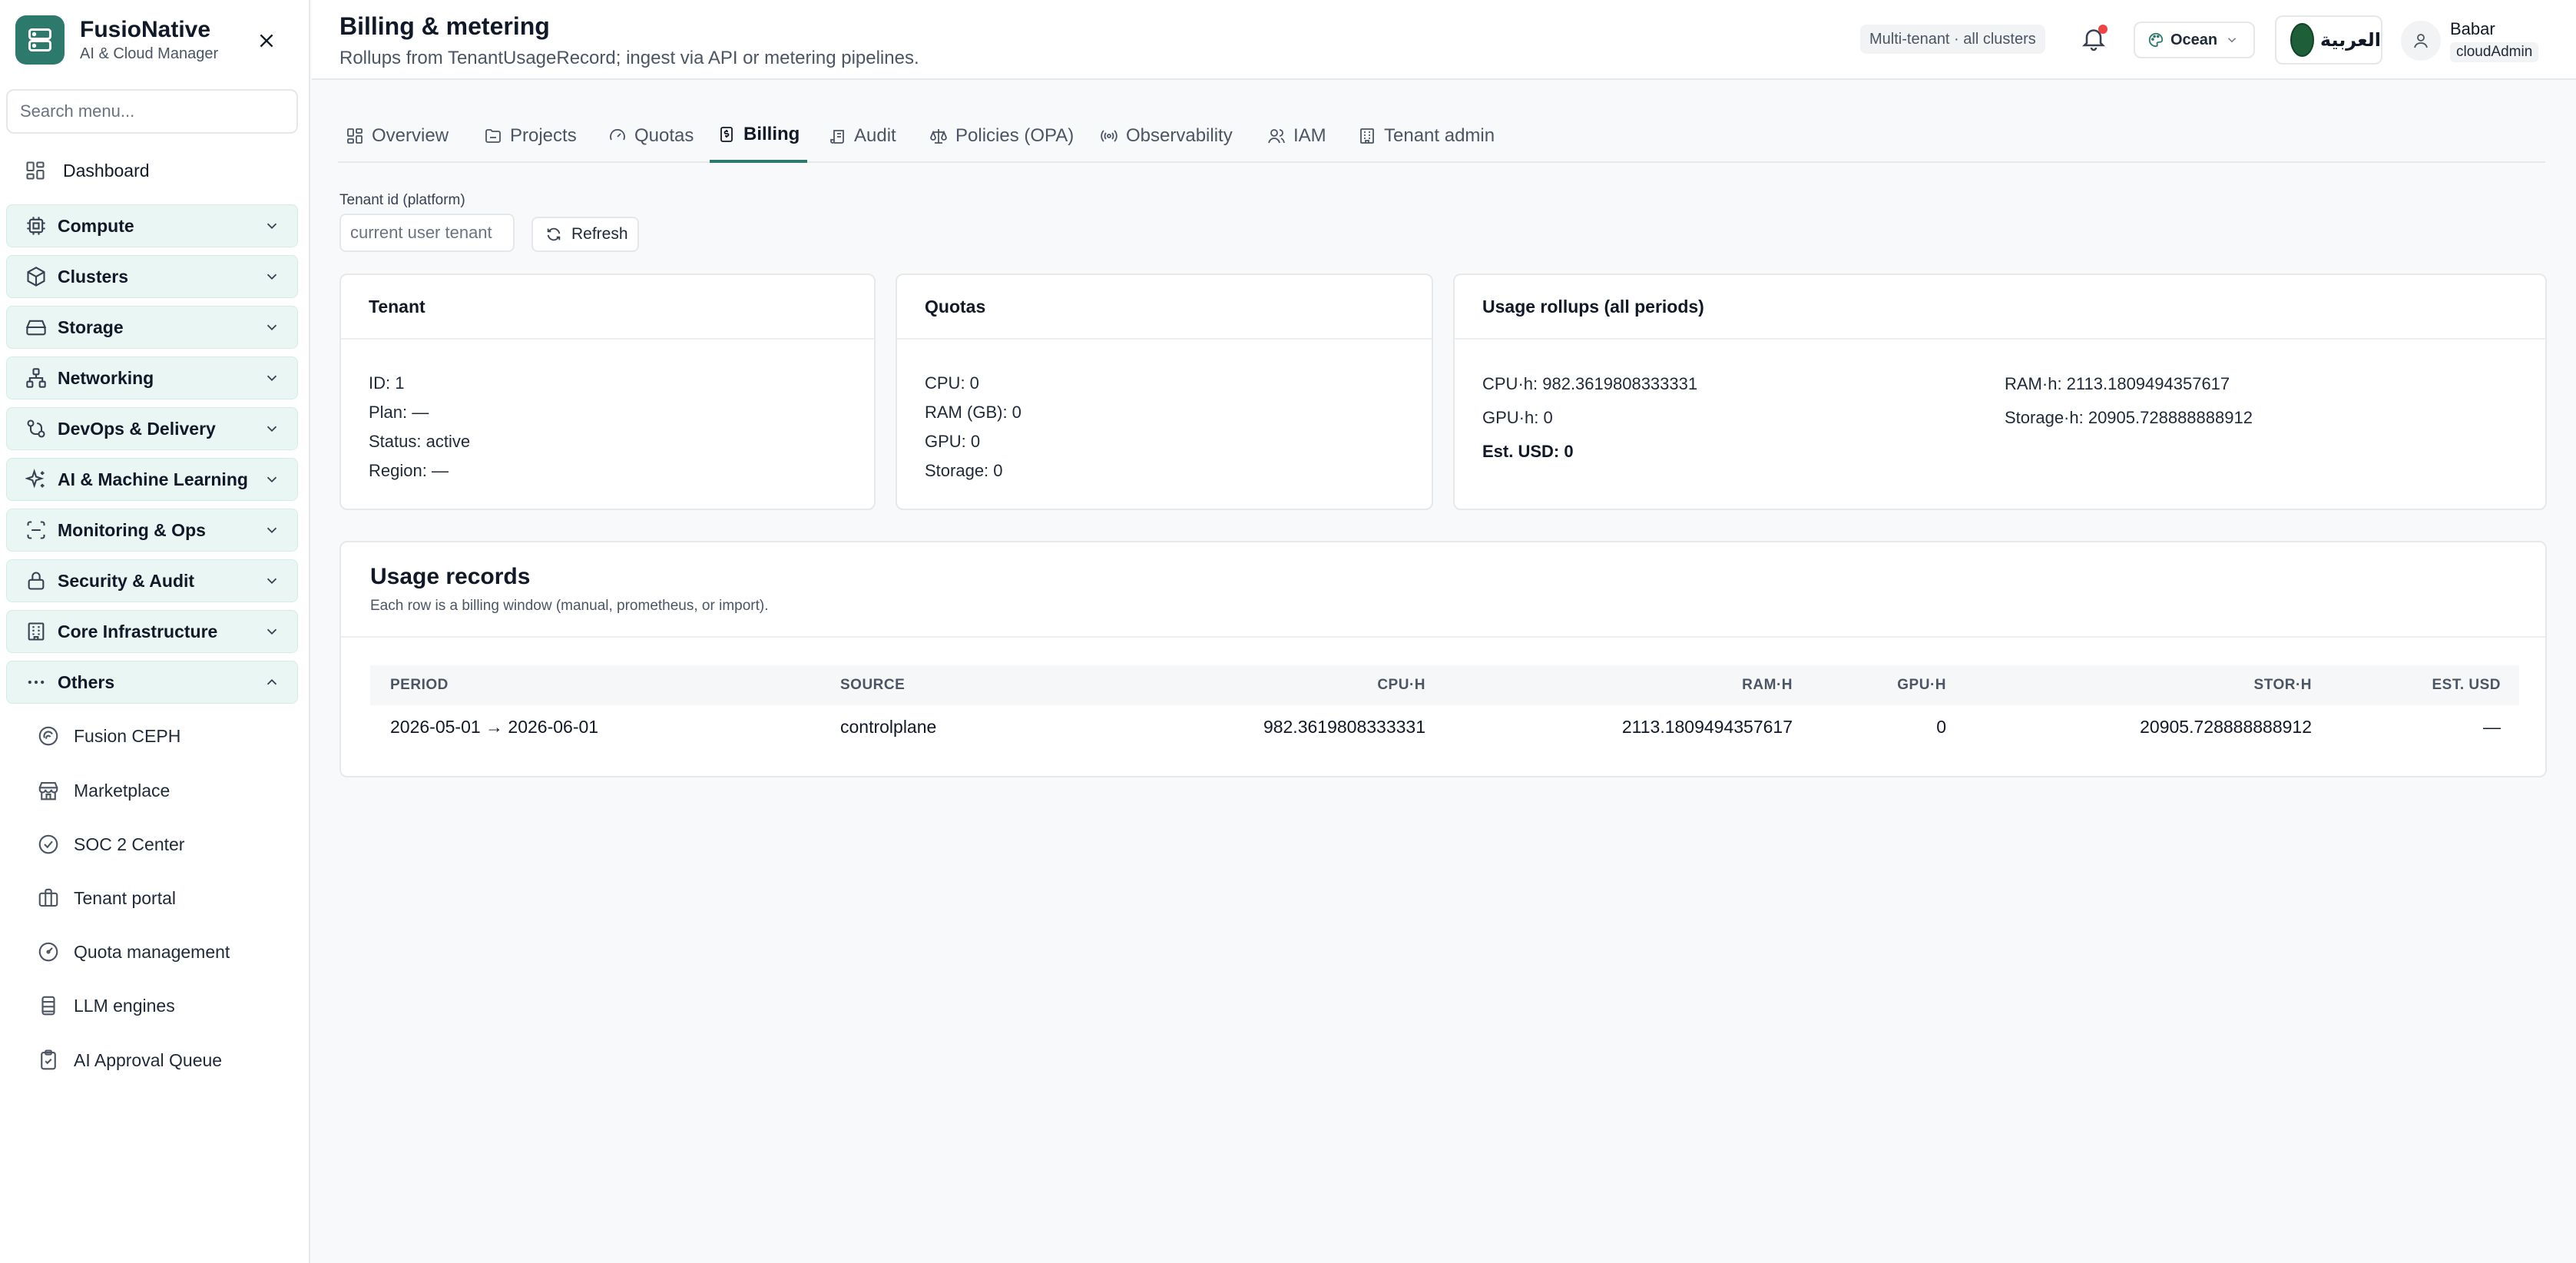  I want to click on theme-select: Ocean, so click(2194, 40).